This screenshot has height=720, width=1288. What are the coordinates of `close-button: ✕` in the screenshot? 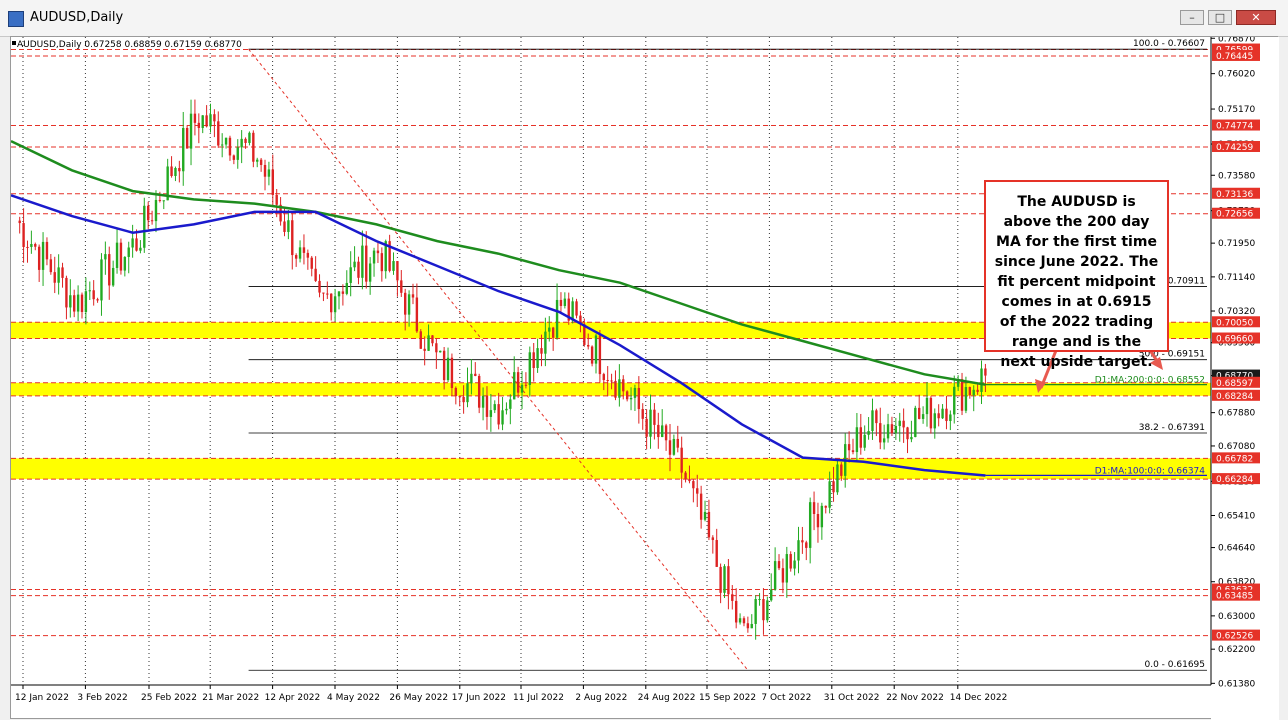 It's located at (1256, 17).